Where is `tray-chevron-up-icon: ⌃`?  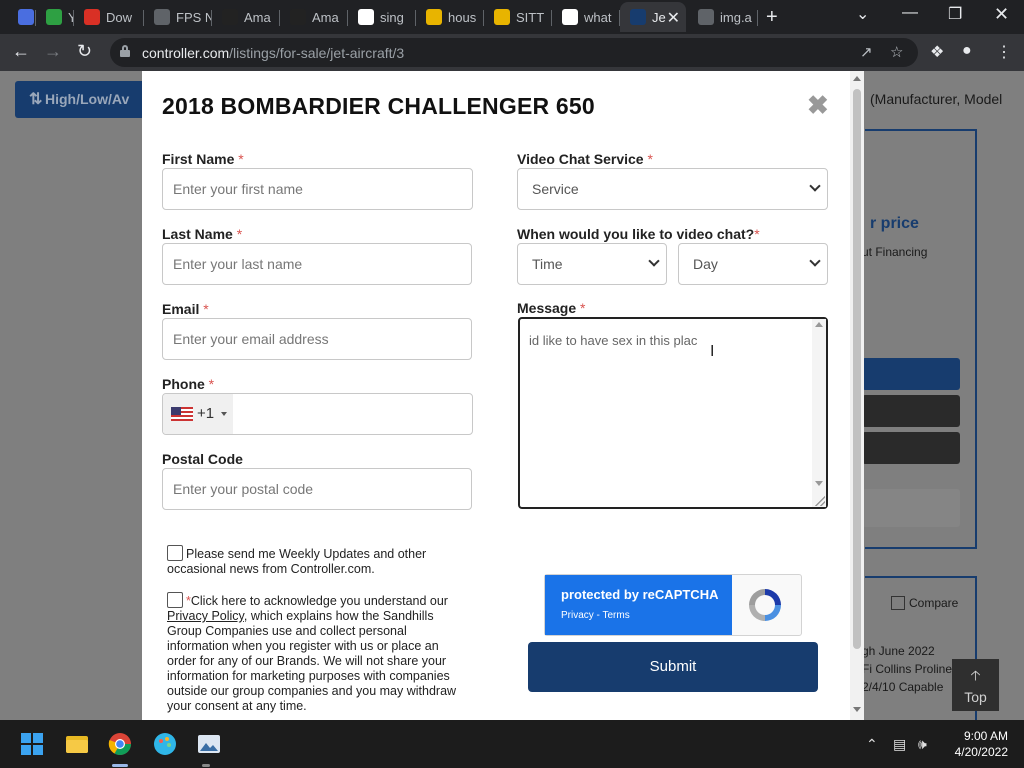
tray-chevron-up-icon: ⌃ is located at coordinates (872, 744).